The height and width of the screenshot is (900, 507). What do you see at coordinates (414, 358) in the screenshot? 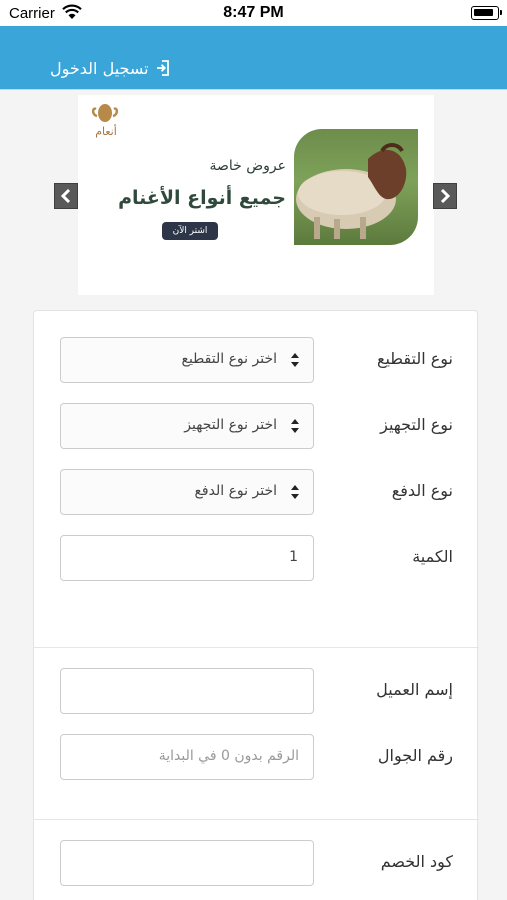
I see `cutting-type-label: نوع التقطيع` at bounding box center [414, 358].